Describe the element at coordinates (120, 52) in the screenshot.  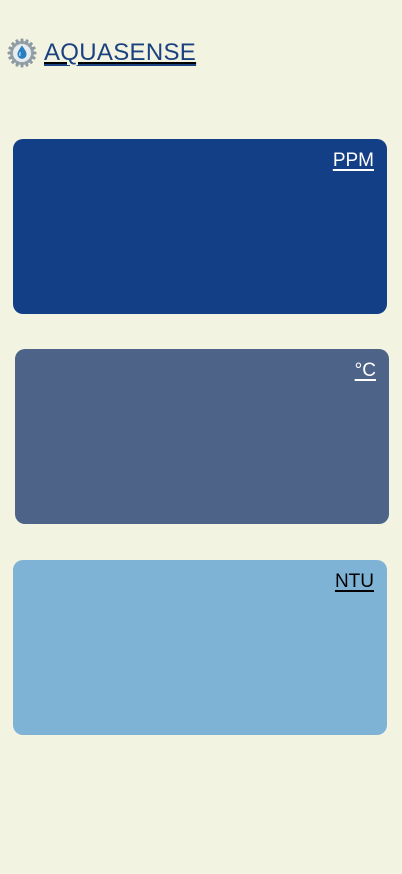
I see `brand-name: AQUASENSE` at that location.